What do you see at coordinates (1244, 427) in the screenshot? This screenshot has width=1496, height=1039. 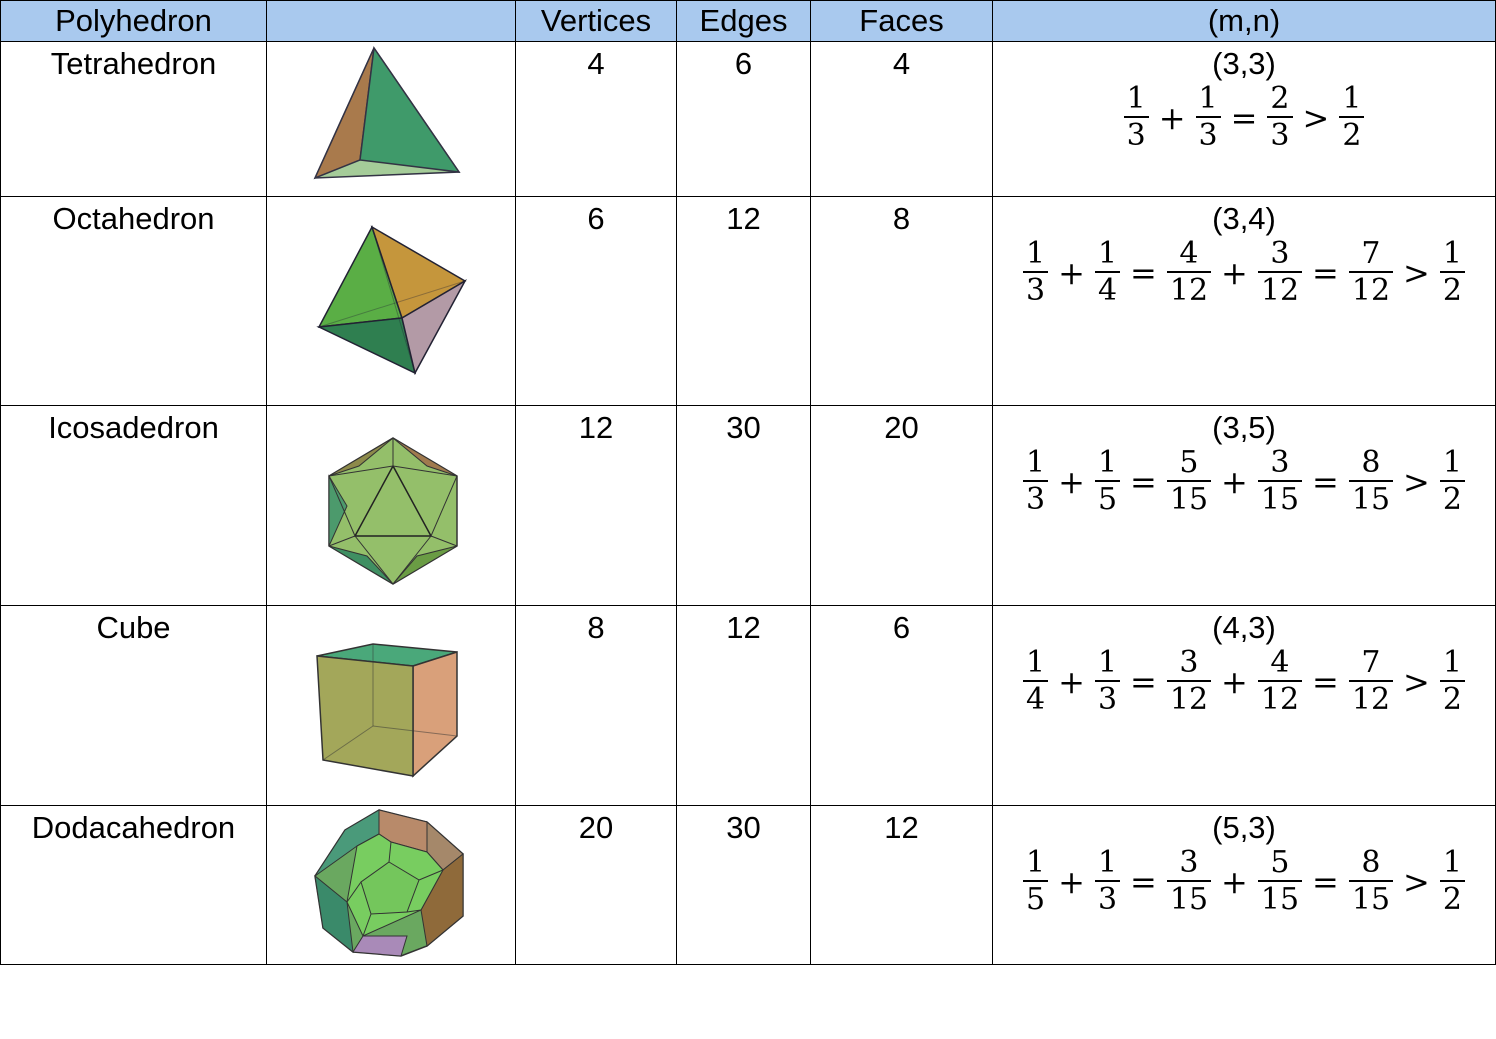 I see `mn-pair: (3,5)` at bounding box center [1244, 427].